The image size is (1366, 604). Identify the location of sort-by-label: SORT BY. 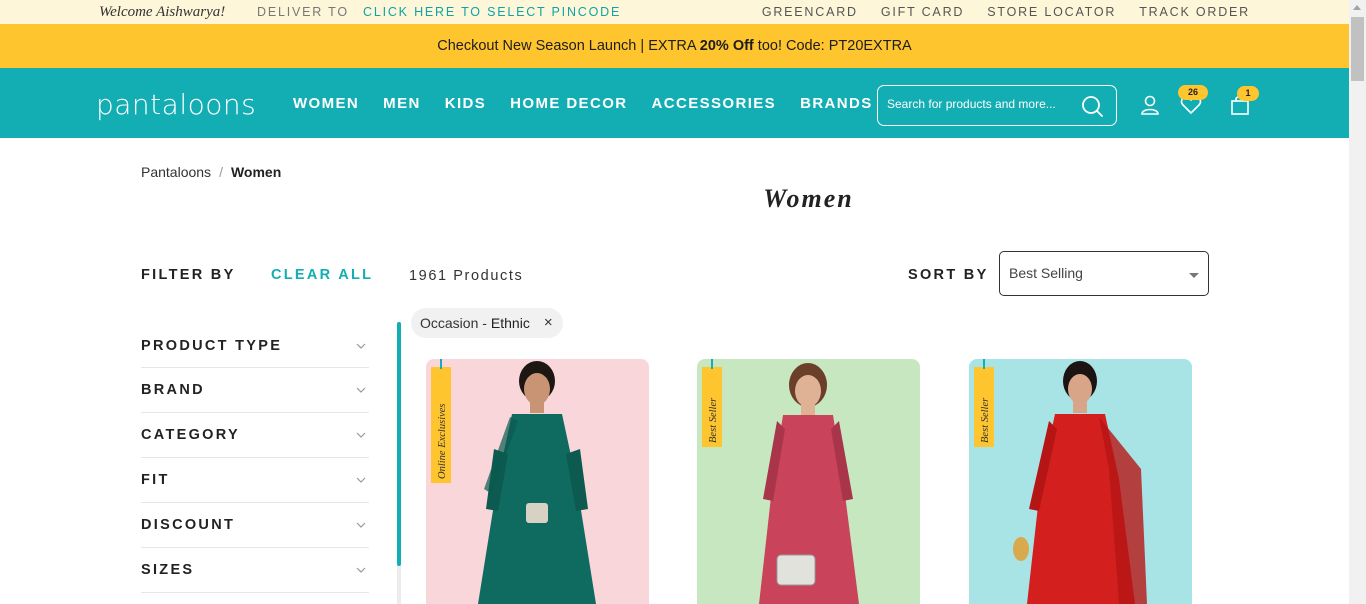
(948, 275).